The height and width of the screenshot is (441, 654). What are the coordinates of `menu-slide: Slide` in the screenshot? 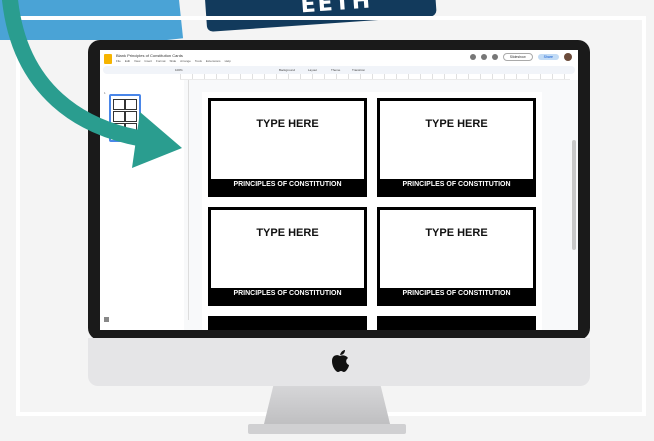 It's located at (173, 61).